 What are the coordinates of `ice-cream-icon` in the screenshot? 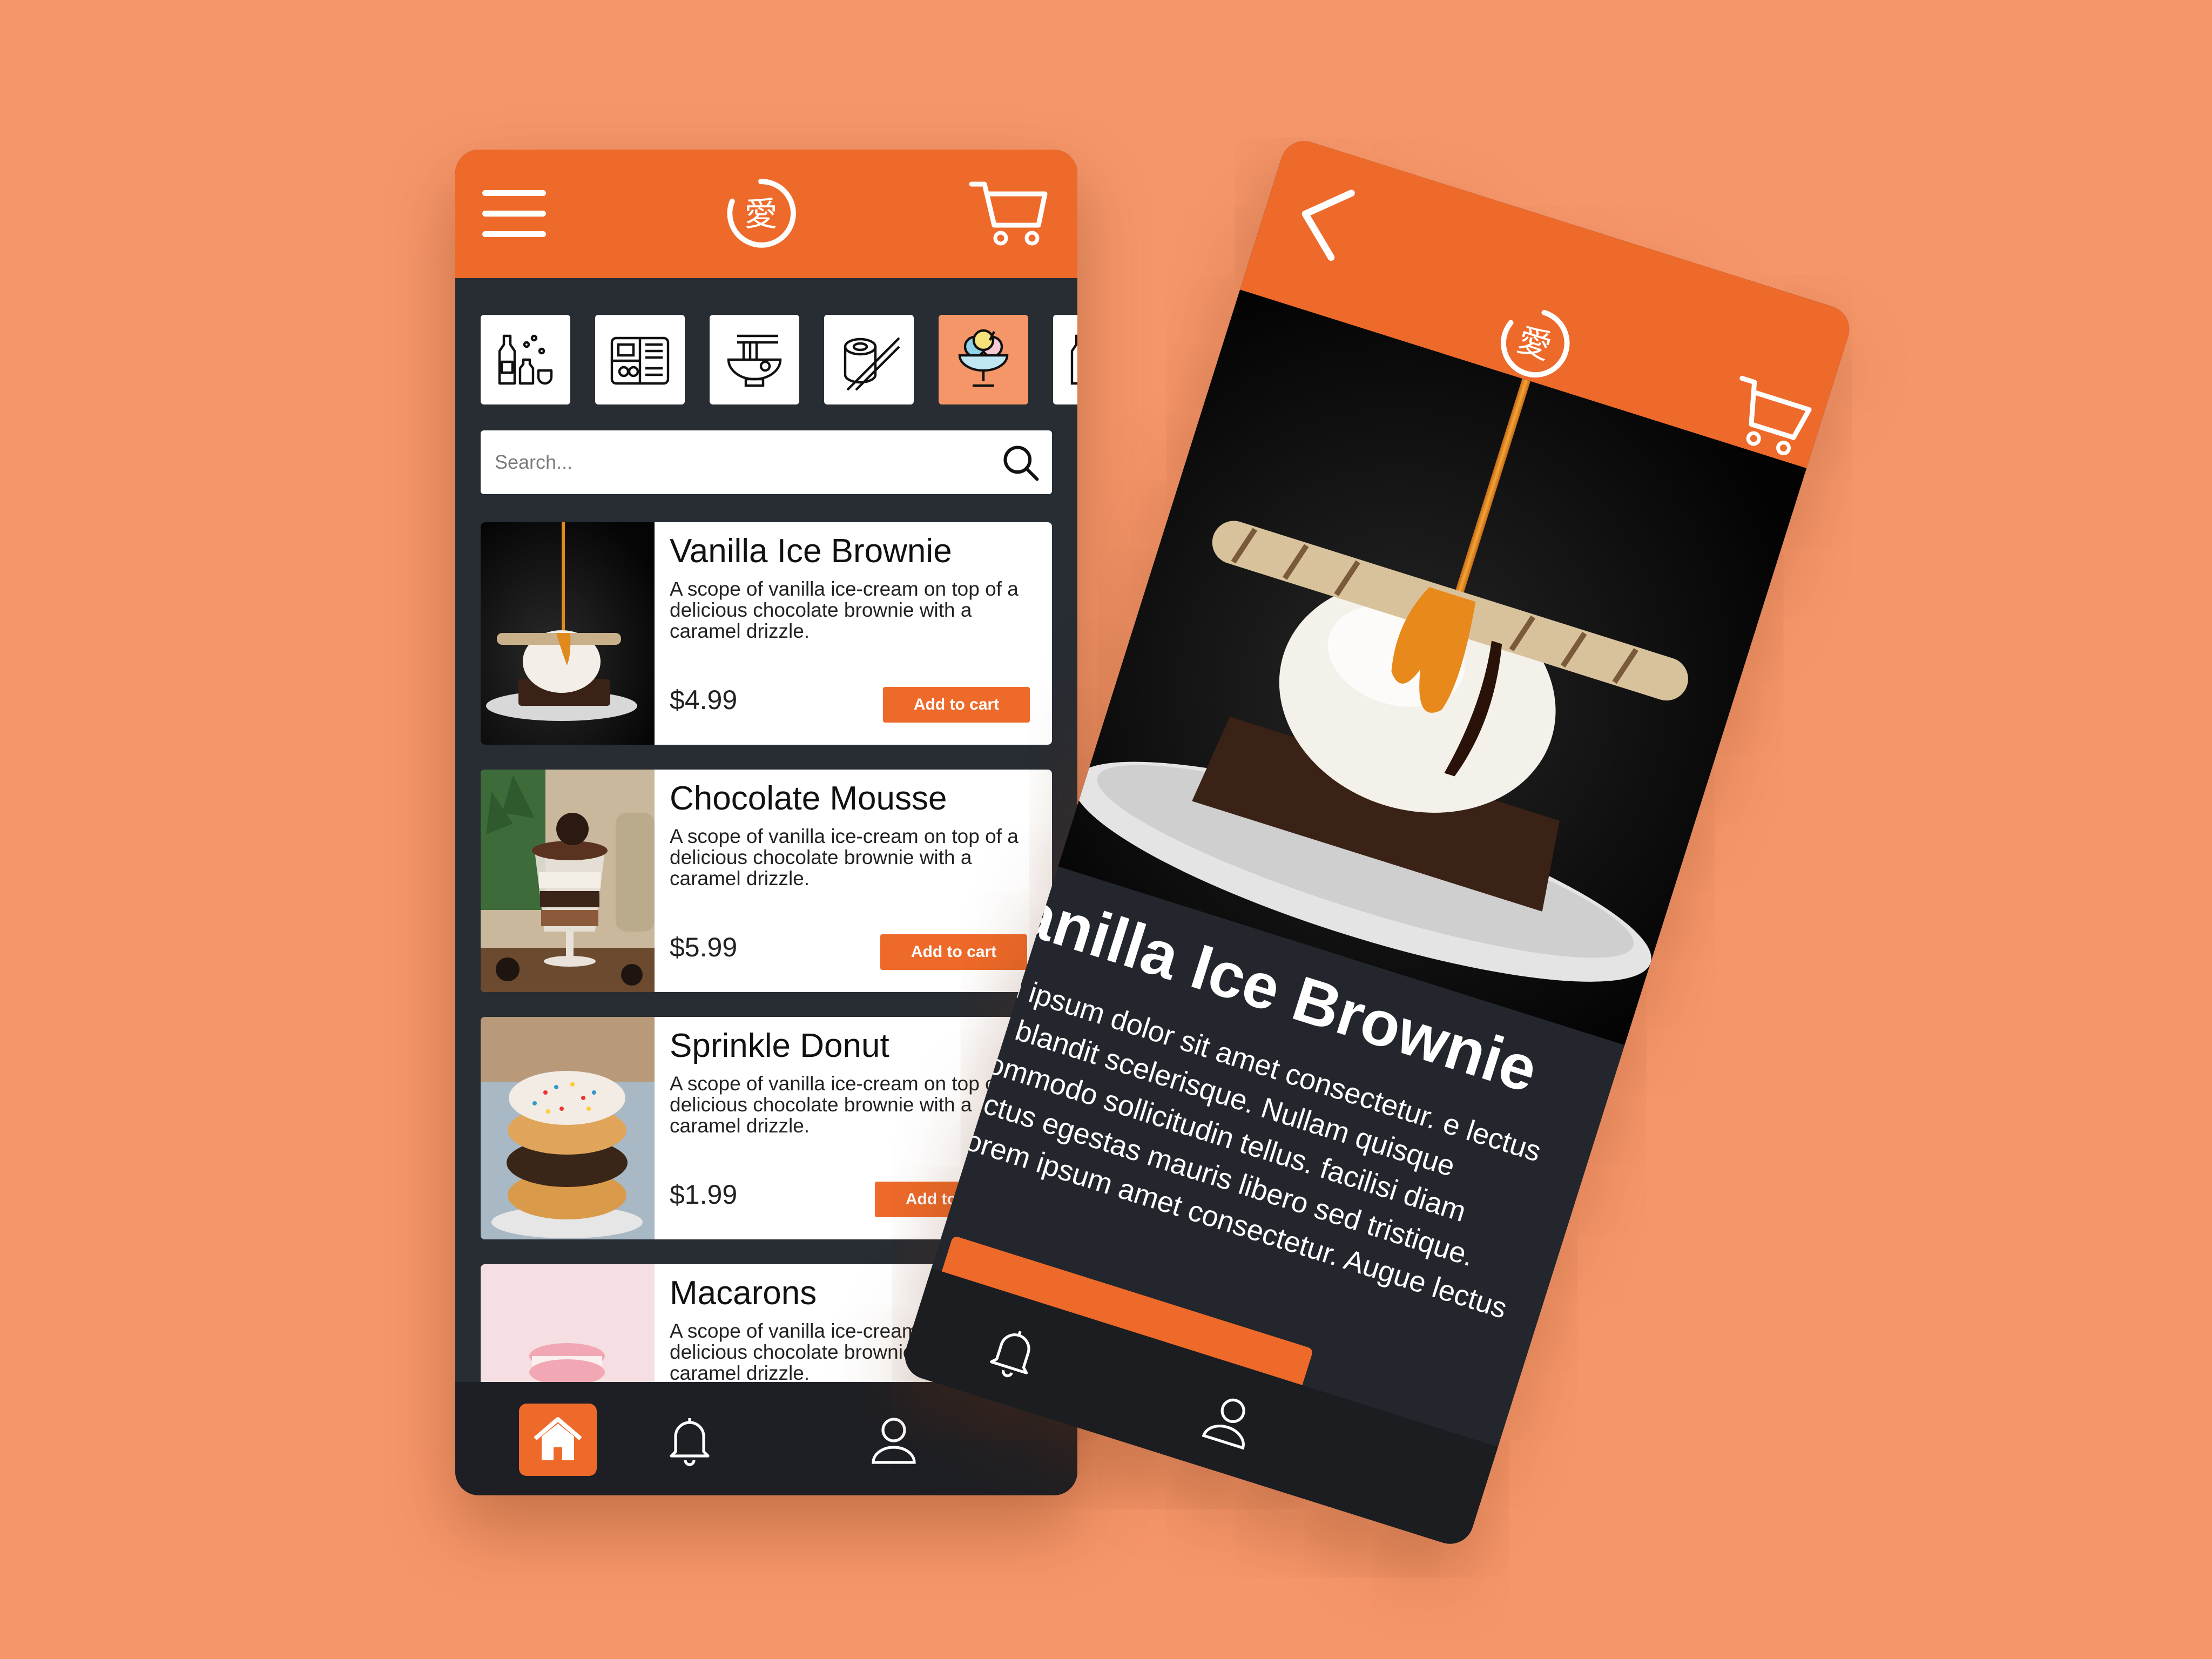 It's located at (983, 358).